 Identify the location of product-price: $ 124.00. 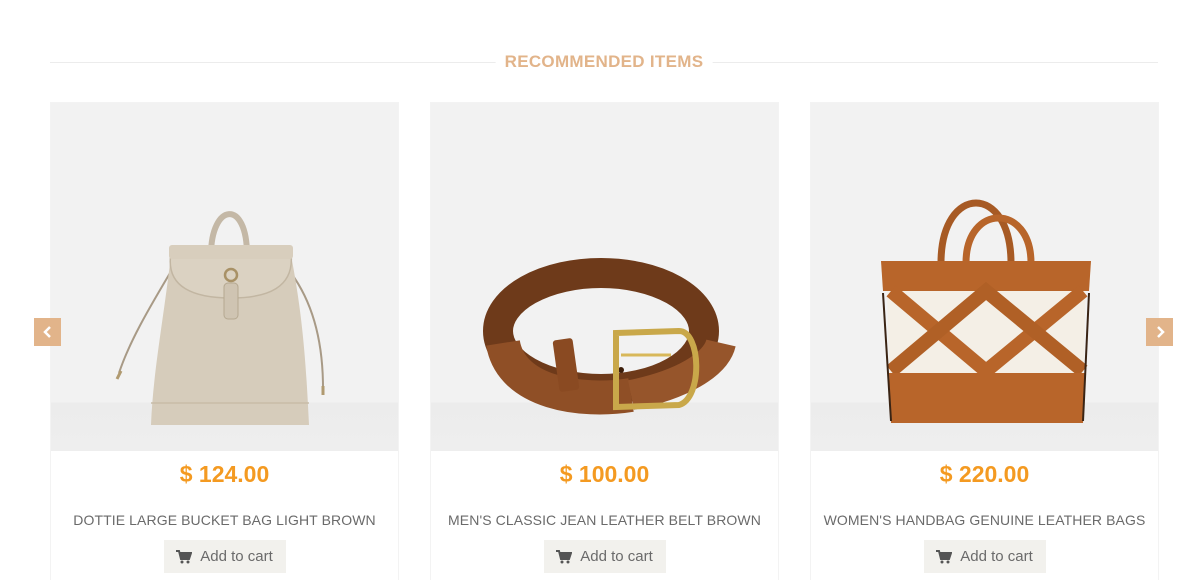
(224, 474).